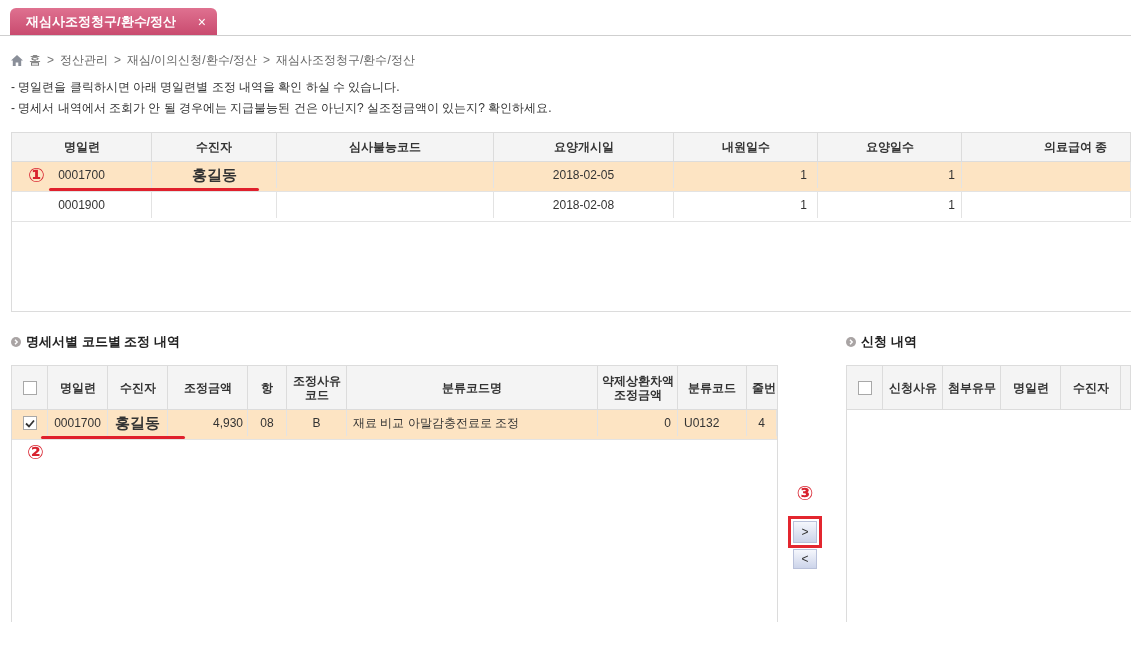 The height and width of the screenshot is (652, 1131). I want to click on table-cell: 2018-02-08, so click(584, 205).